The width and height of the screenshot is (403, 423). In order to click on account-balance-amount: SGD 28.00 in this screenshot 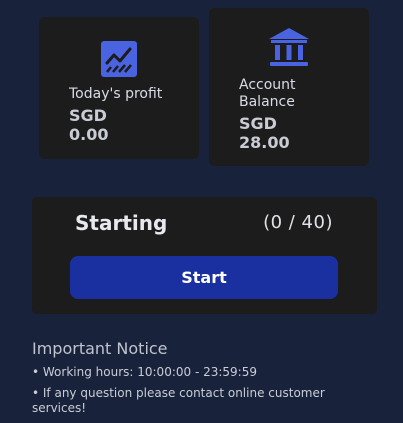, I will do `click(264, 133)`.